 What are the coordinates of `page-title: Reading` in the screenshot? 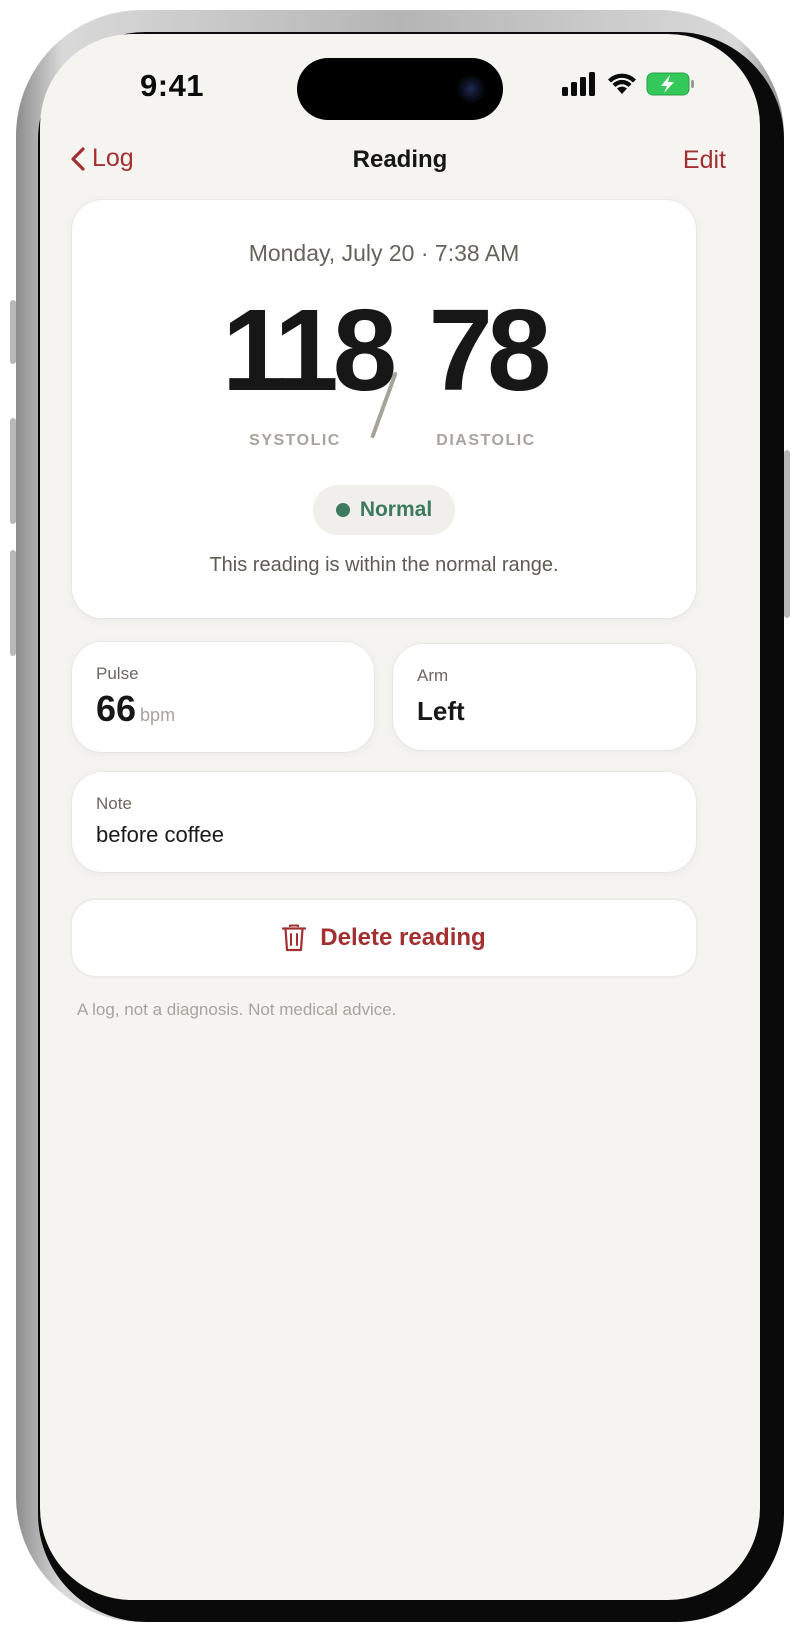 It's located at (400, 159).